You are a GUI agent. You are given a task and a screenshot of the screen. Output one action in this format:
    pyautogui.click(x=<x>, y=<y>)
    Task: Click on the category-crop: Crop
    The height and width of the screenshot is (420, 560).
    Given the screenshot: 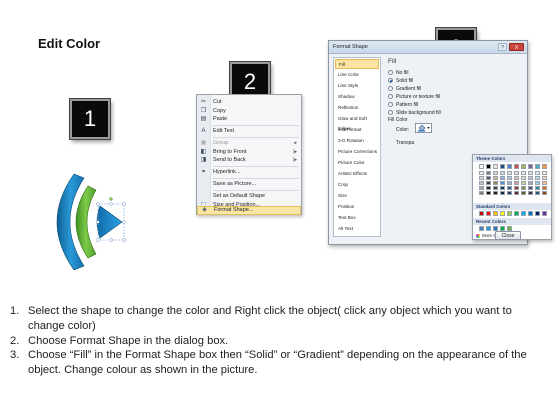 What is the action you would take?
    pyautogui.click(x=357, y=185)
    